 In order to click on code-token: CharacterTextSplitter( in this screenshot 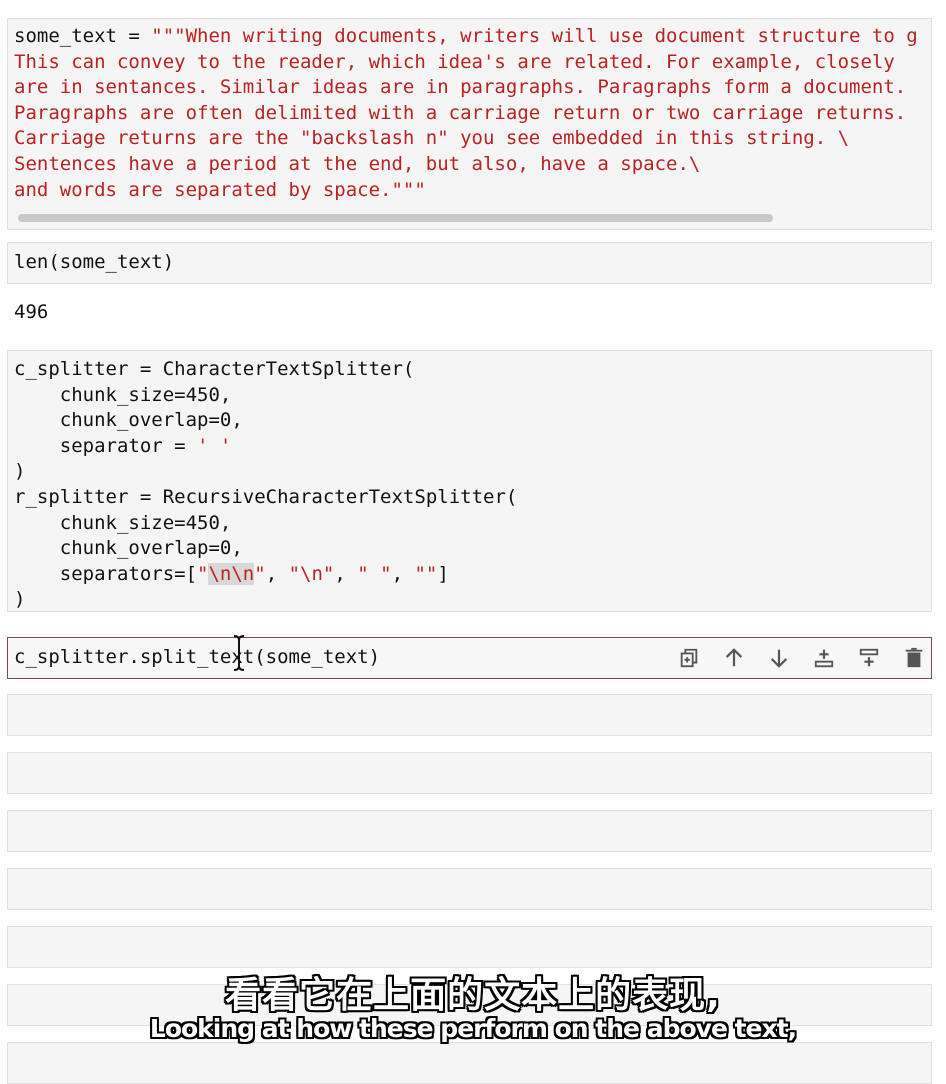, I will do `click(288, 369)`.